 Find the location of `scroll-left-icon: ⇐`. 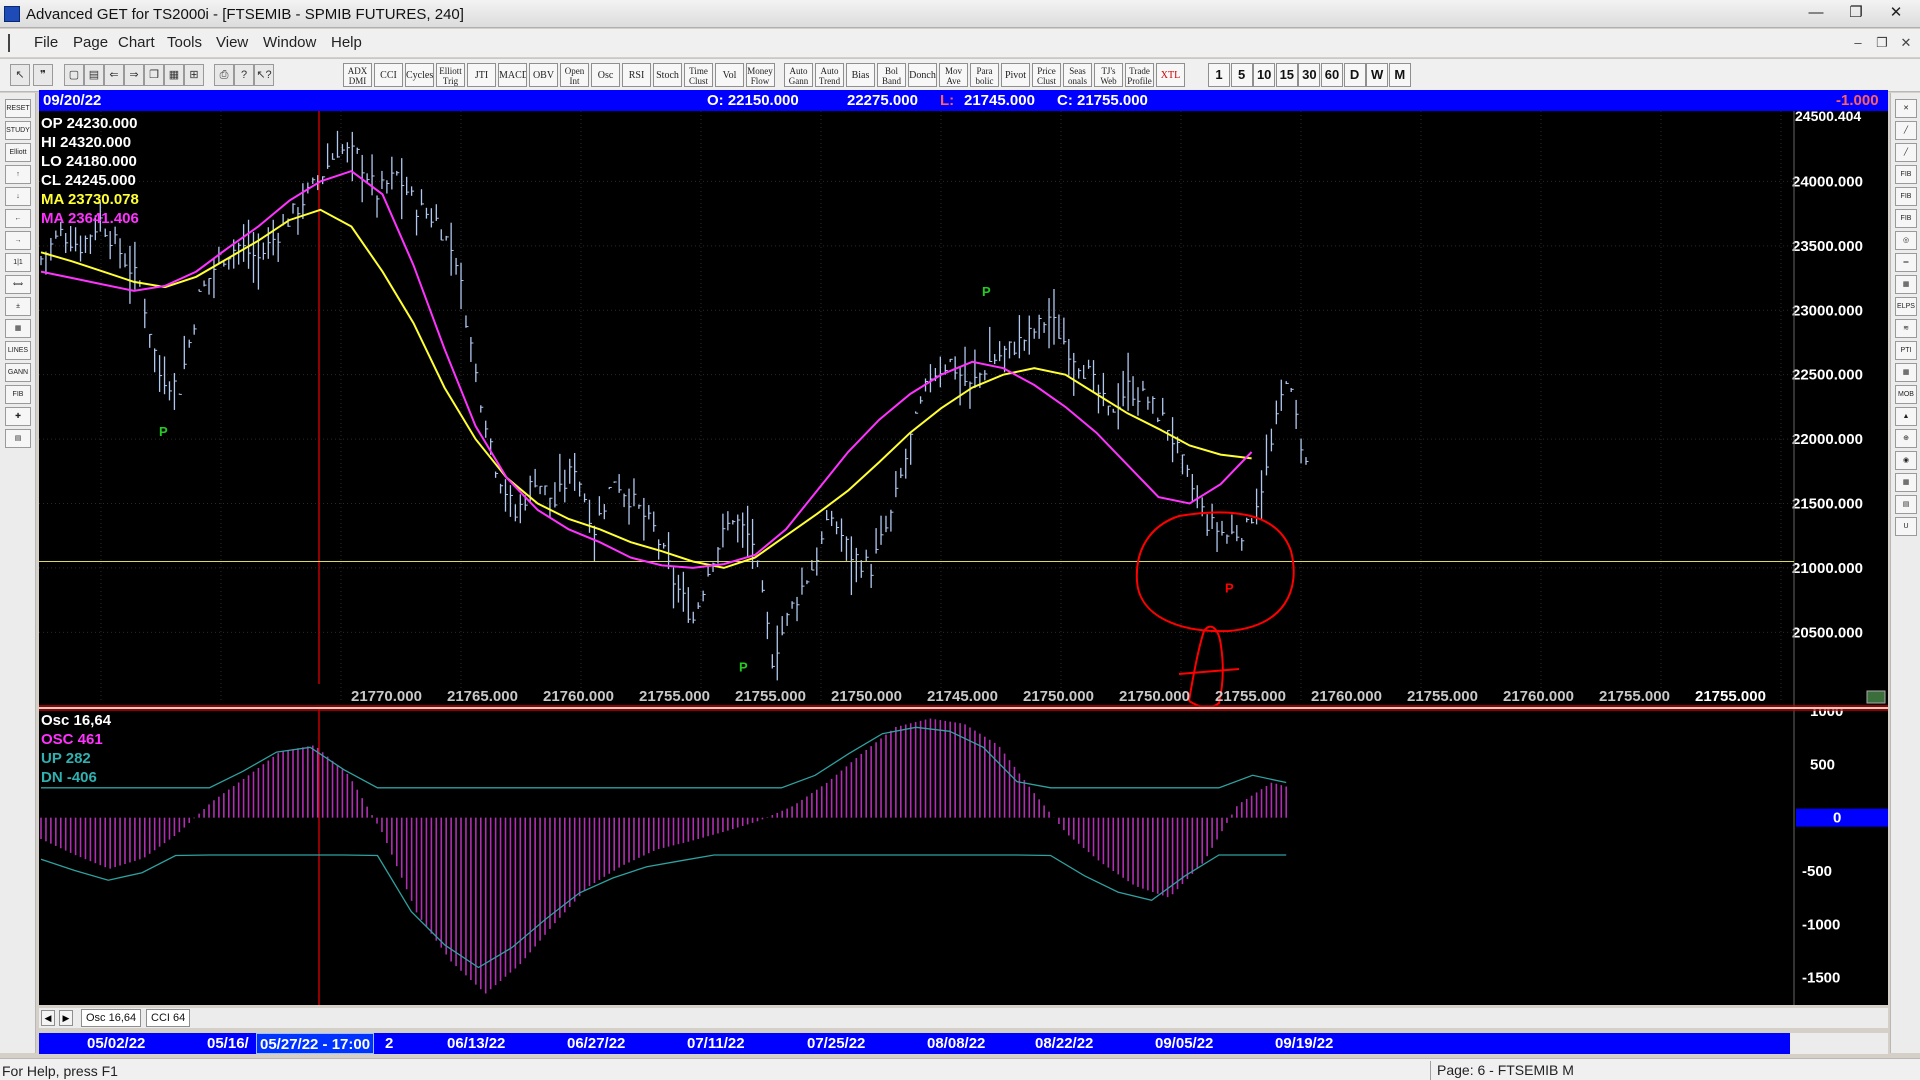

scroll-left-icon: ⇐ is located at coordinates (114, 75).